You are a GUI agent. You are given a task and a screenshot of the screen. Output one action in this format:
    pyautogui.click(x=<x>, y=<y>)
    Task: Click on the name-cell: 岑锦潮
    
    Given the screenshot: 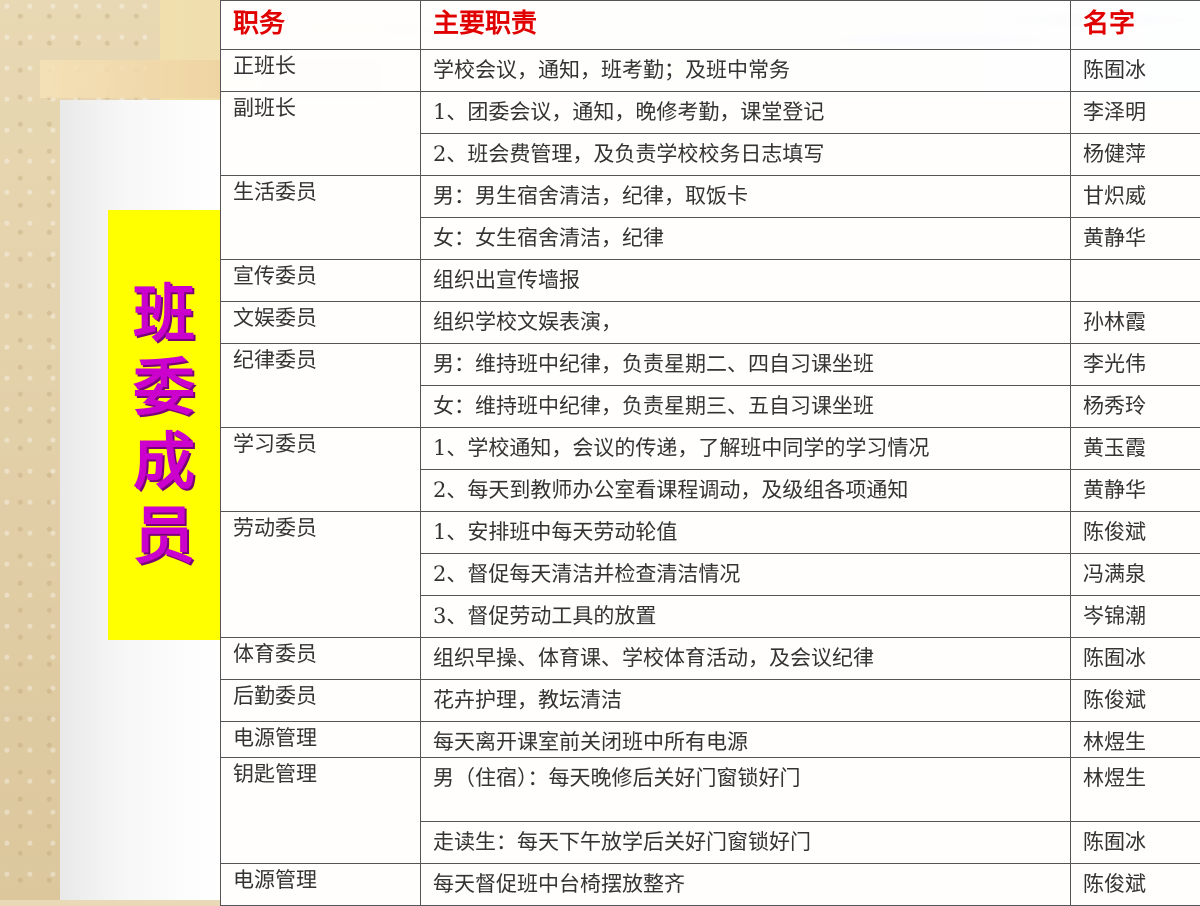 What is the action you would take?
    pyautogui.click(x=1135, y=617)
    